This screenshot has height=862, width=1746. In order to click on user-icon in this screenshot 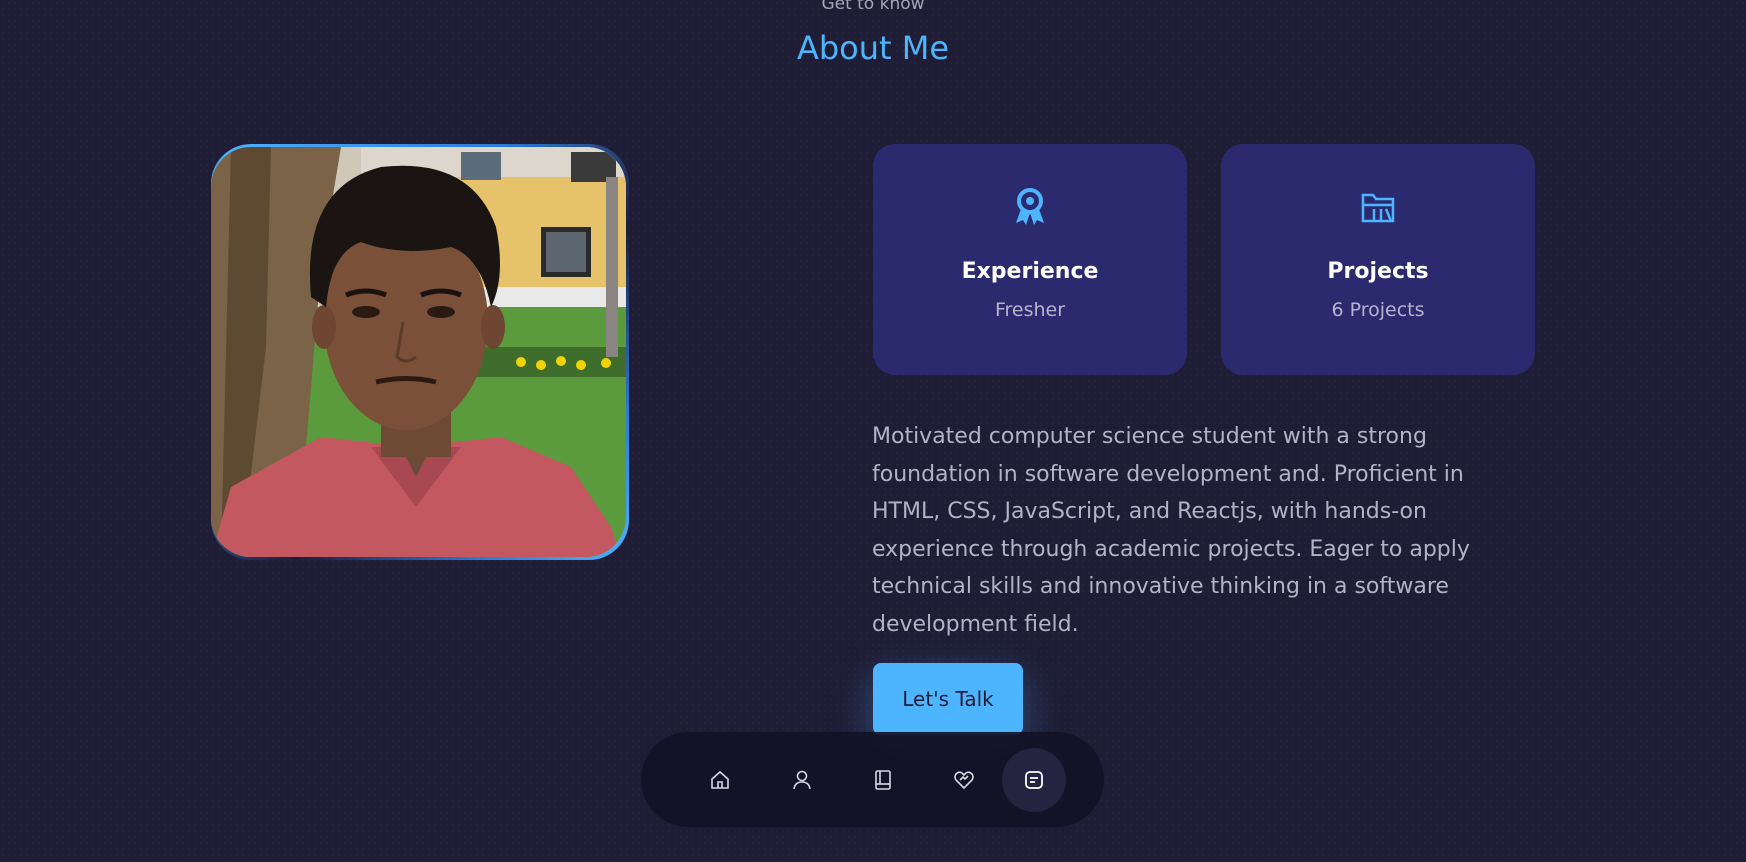, I will do `click(802, 780)`.